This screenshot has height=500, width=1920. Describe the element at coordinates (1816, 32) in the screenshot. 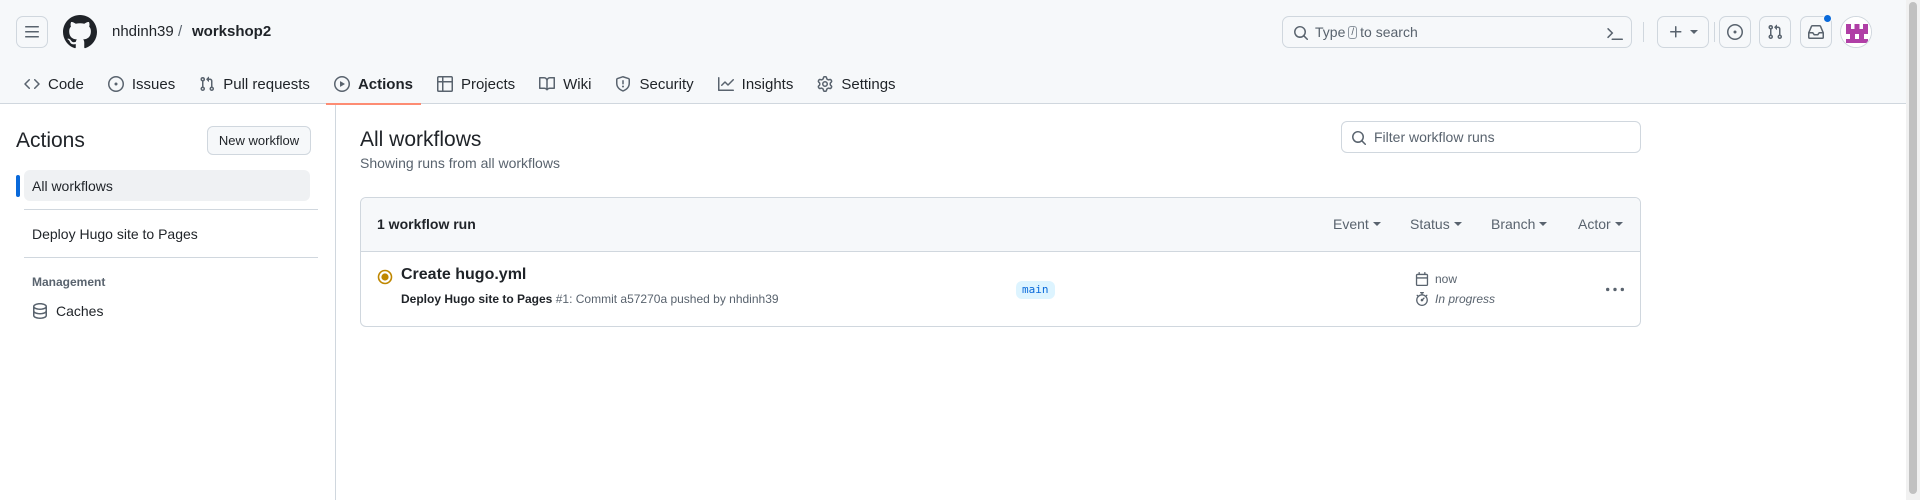

I see `inbox-icon` at that location.